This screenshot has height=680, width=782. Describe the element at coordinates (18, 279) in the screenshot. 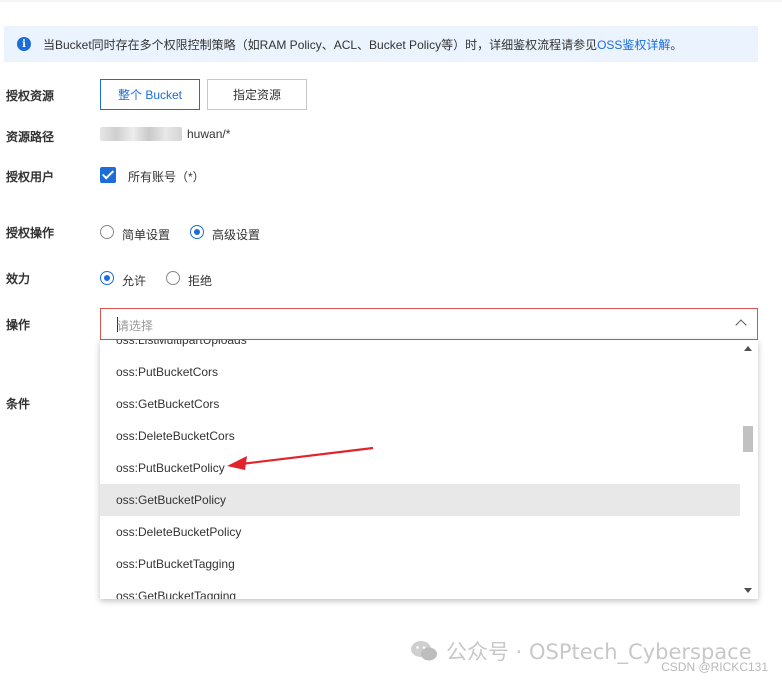

I see `effect-label: 效力` at that location.